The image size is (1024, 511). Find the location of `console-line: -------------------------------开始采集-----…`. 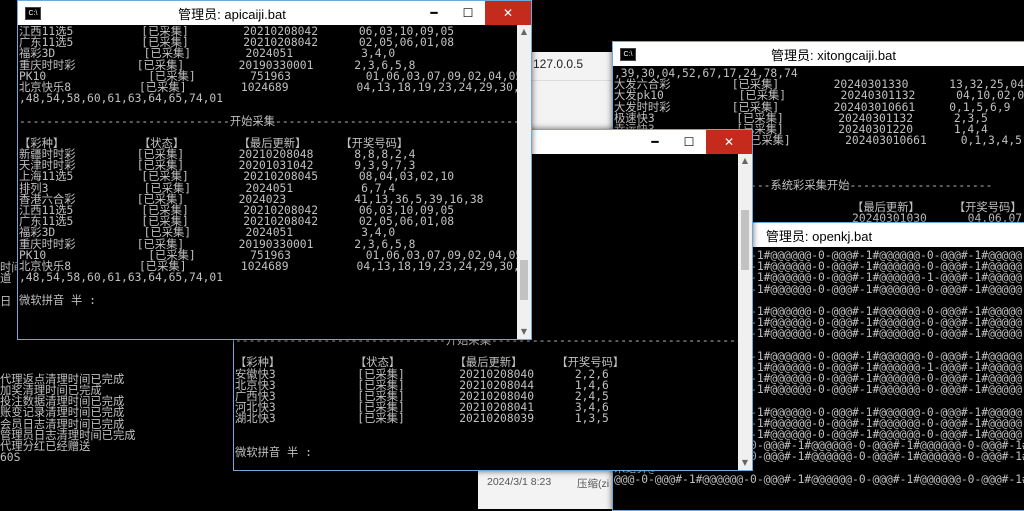

console-line: -------------------------------开始采集-----… is located at coordinates (268, 121).